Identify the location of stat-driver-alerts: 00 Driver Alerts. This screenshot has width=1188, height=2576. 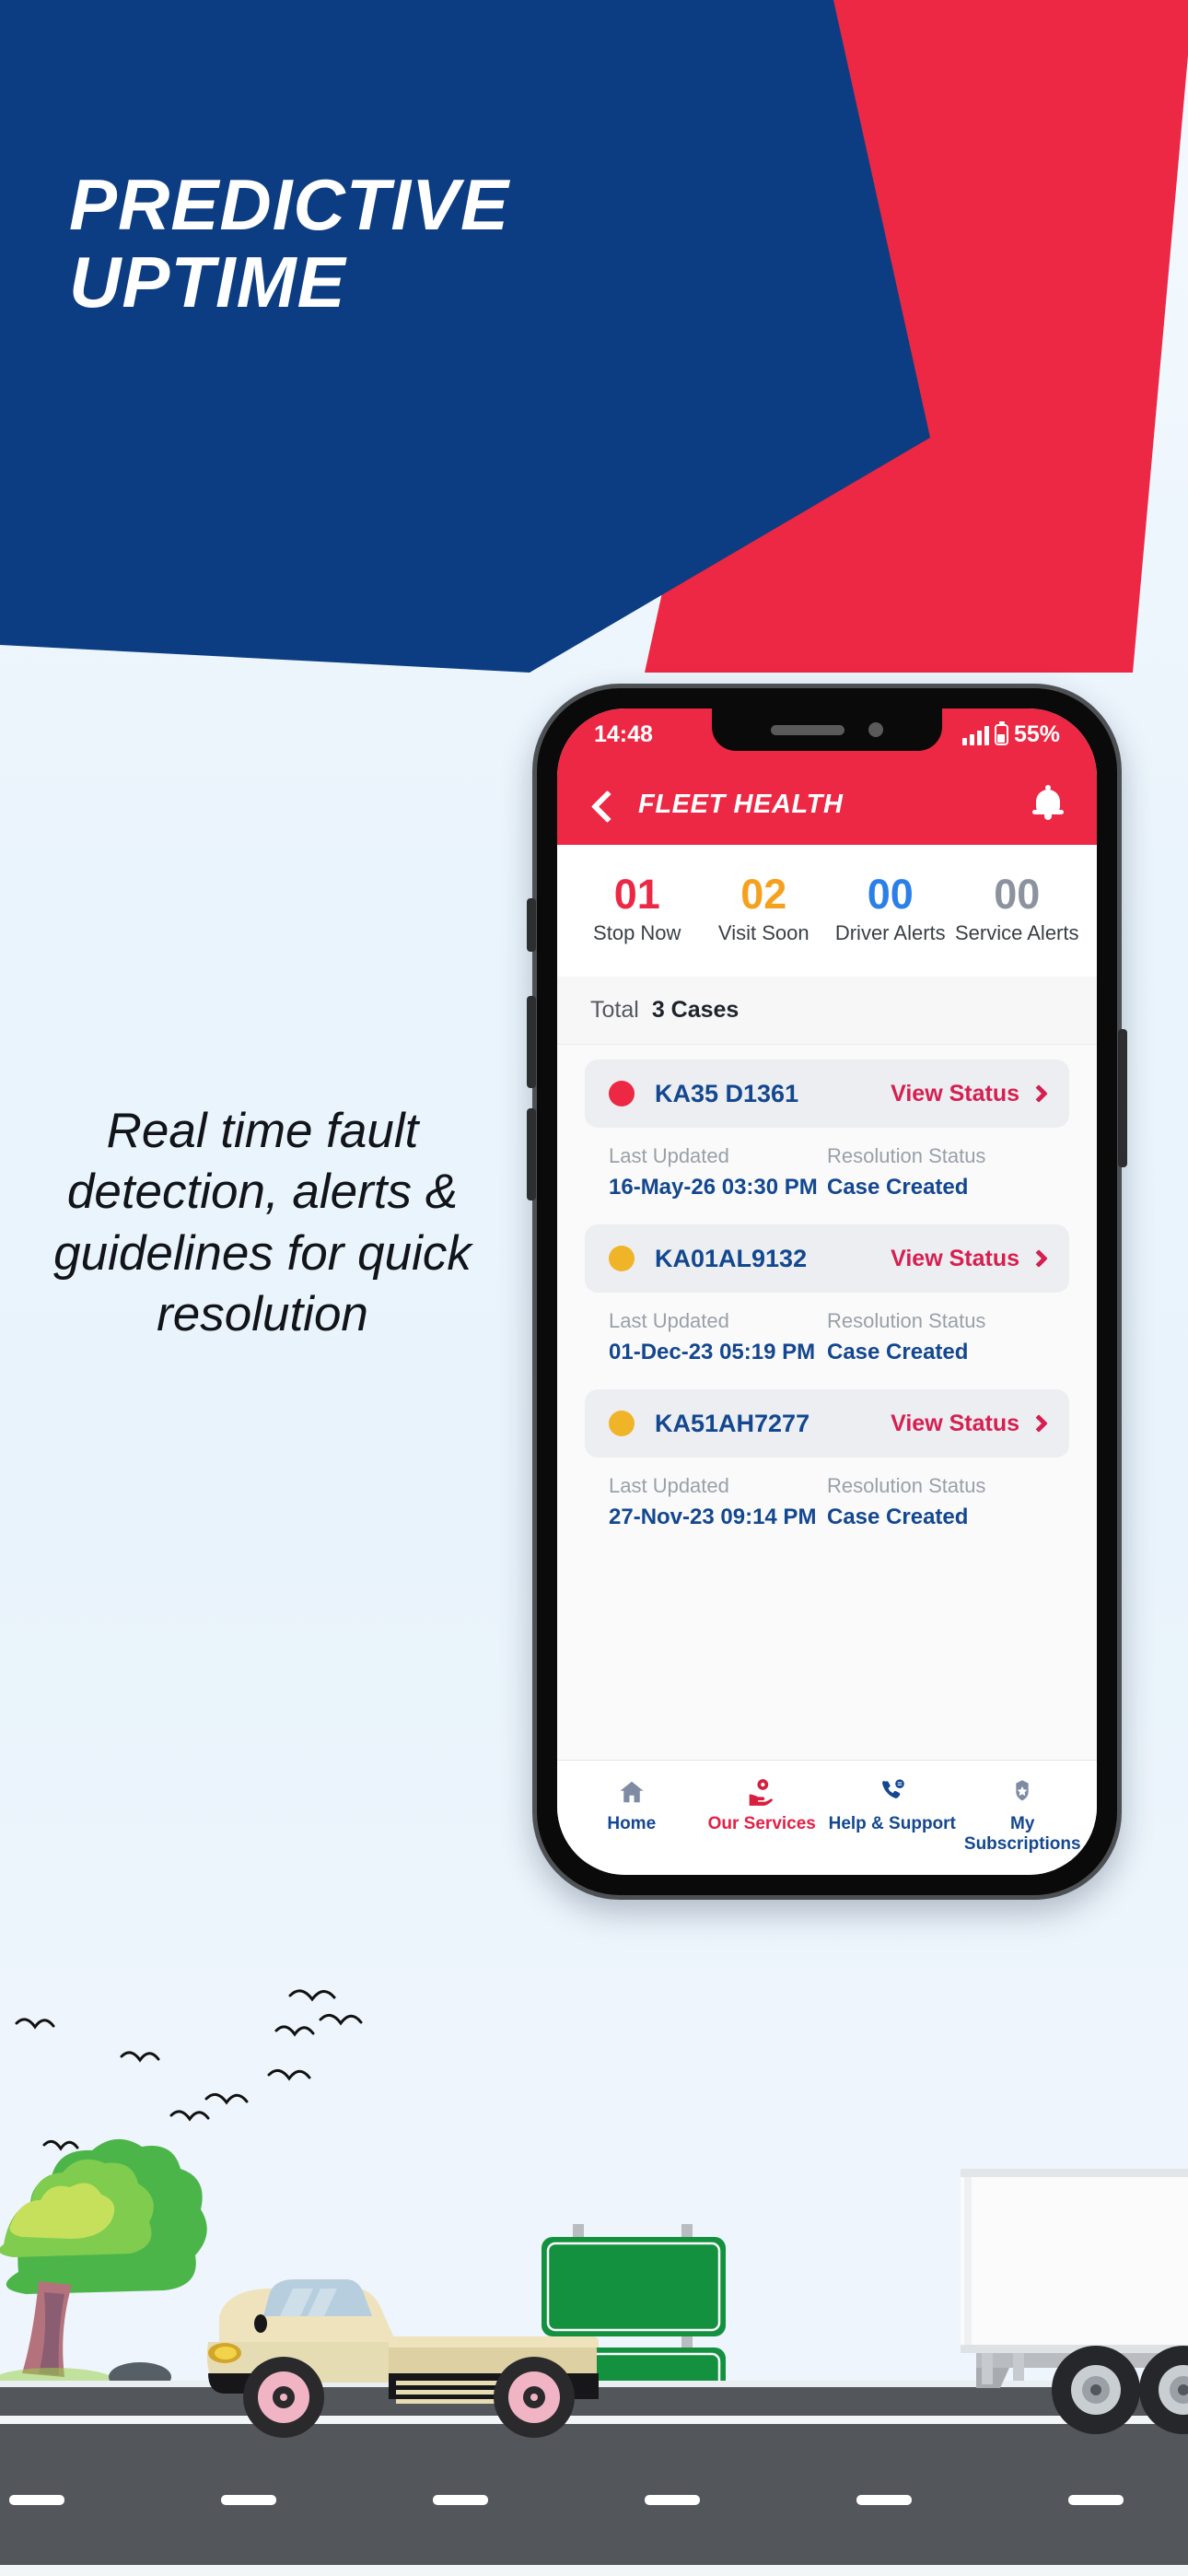
(890, 908).